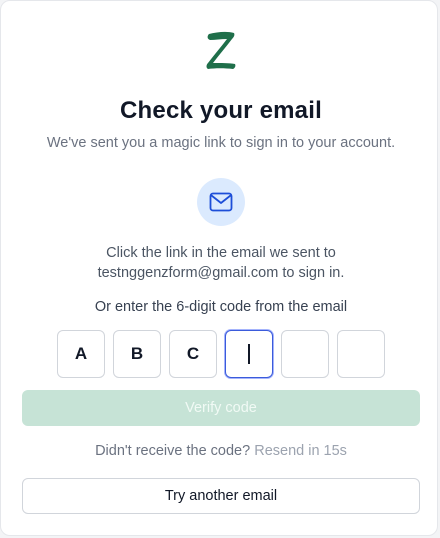 This screenshot has width=440, height=538. I want to click on instructions-line-2: testnggenzform@gmail.com to sign in., so click(221, 273).